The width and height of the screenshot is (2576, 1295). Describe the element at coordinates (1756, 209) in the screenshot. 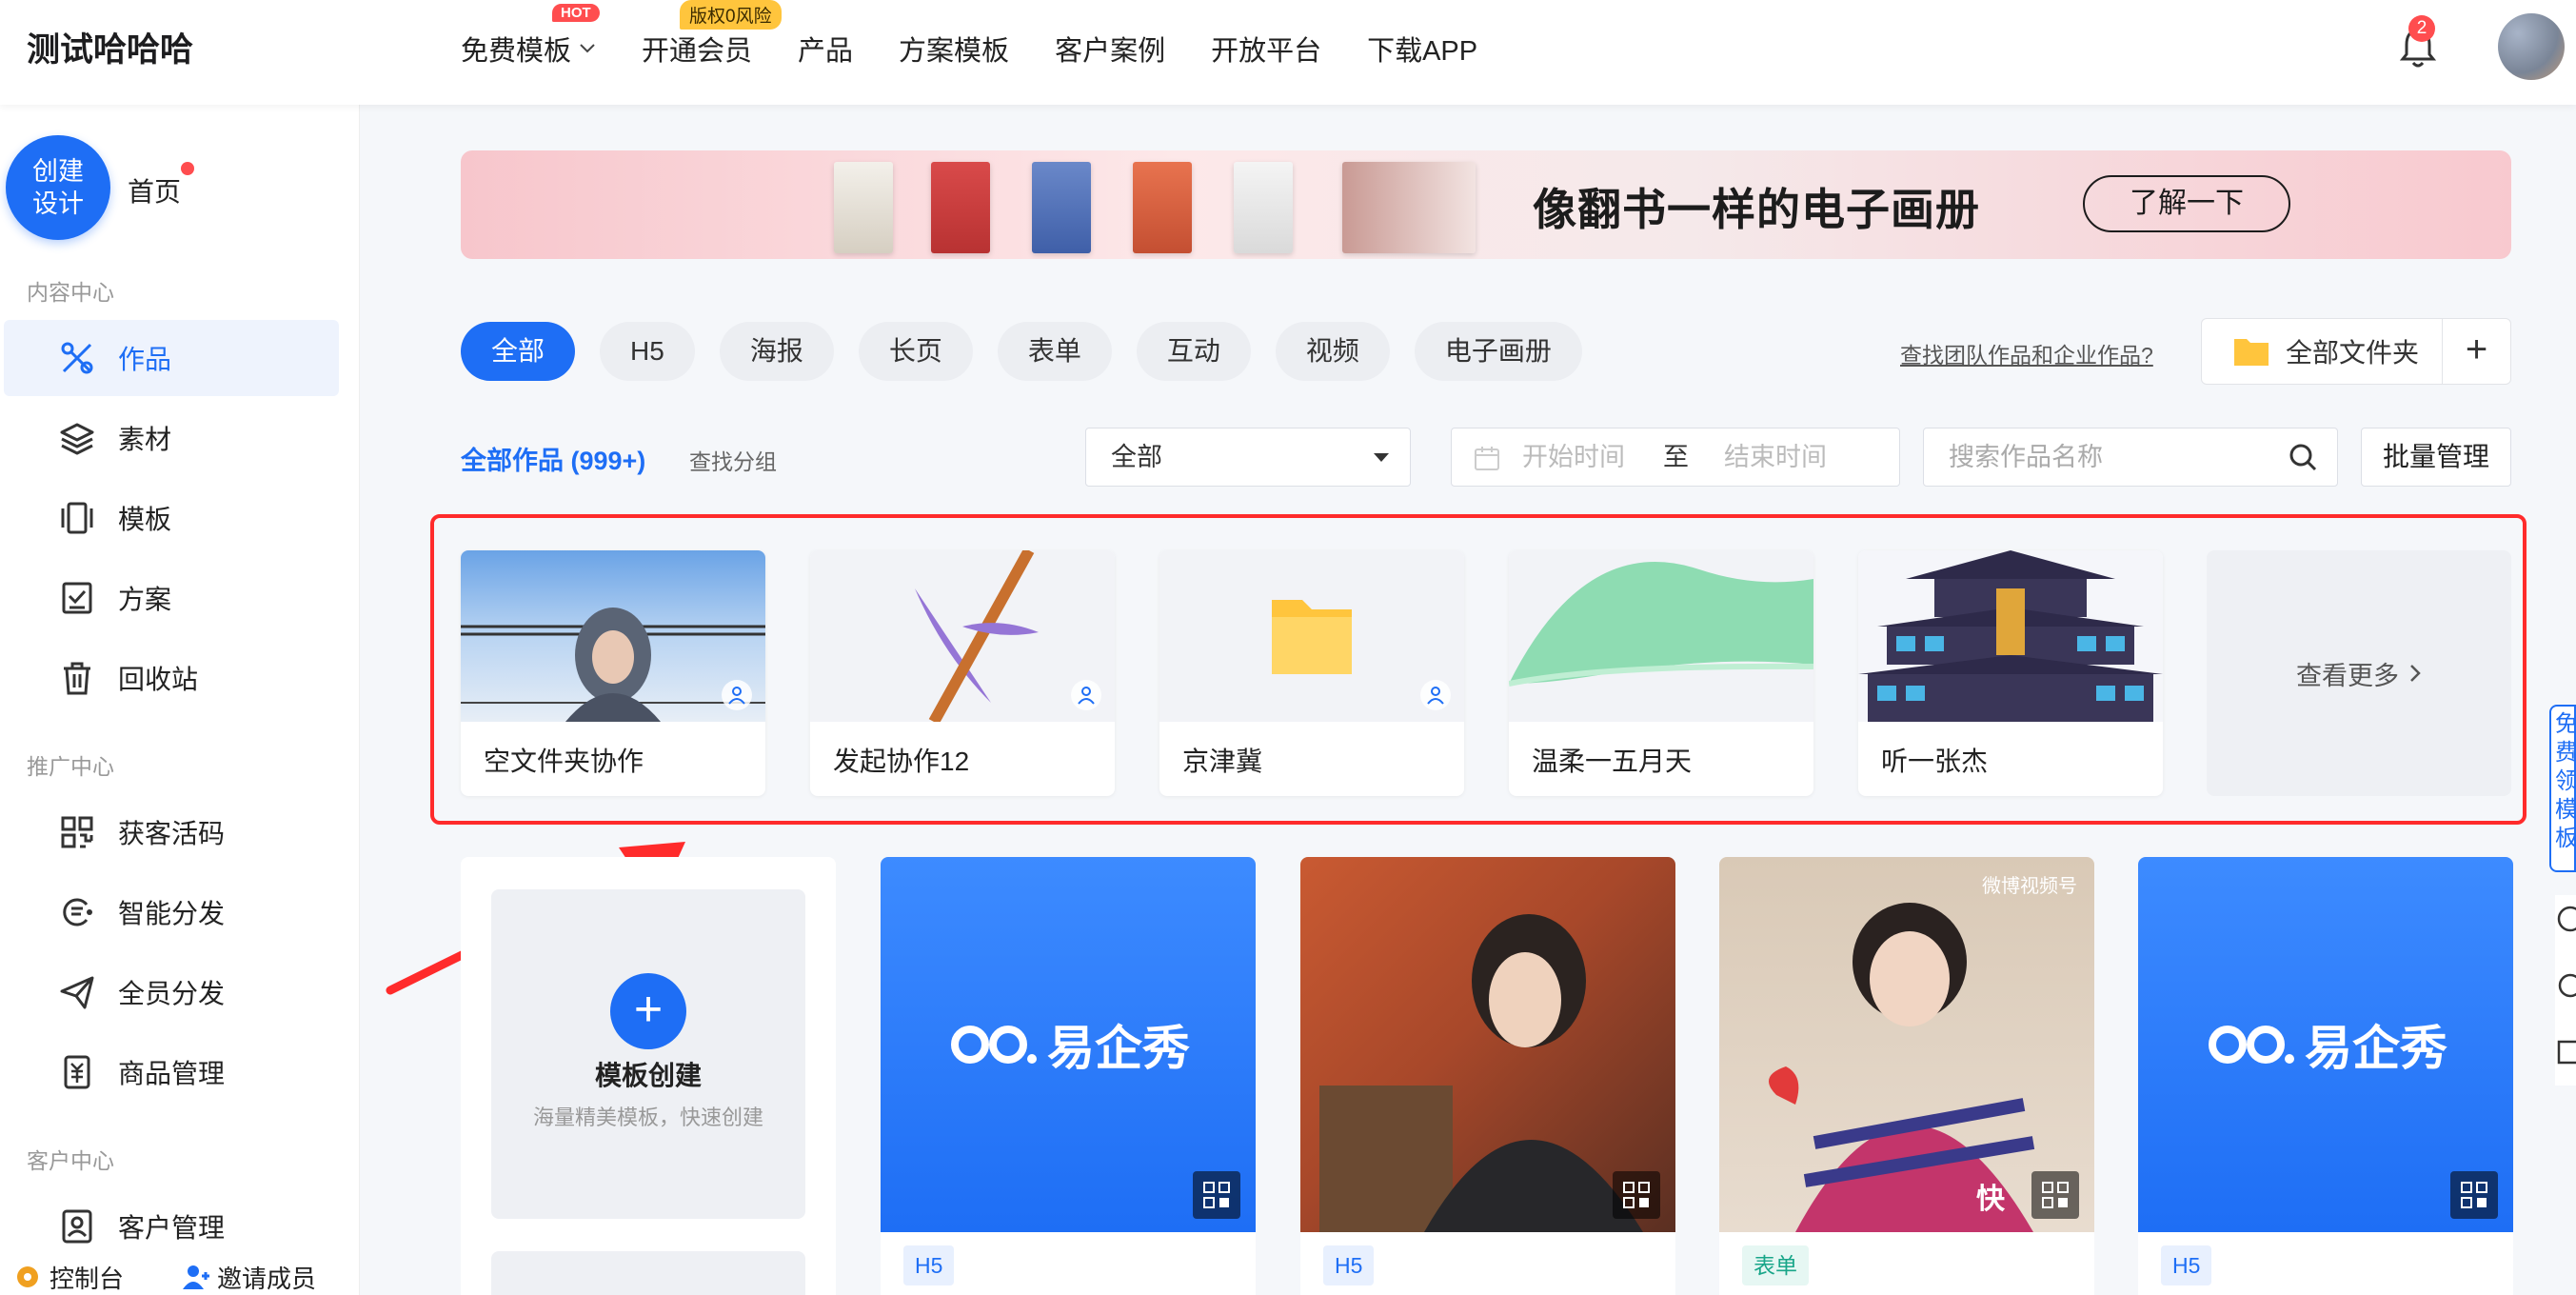

I see `banner-title: 像翻书一样的电子画册` at that location.